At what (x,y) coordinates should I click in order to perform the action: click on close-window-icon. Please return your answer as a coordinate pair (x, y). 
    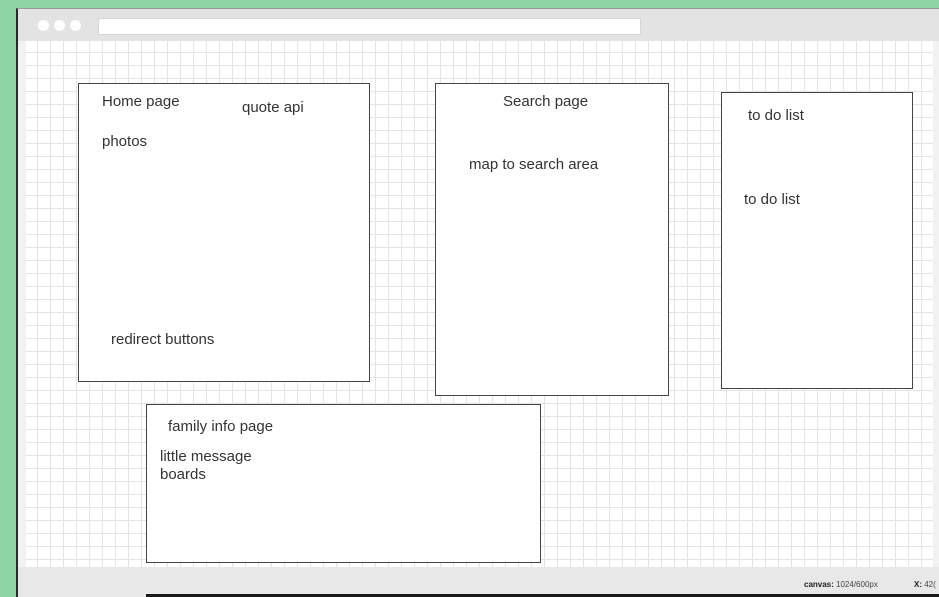
    Looking at the image, I should click on (43, 25).